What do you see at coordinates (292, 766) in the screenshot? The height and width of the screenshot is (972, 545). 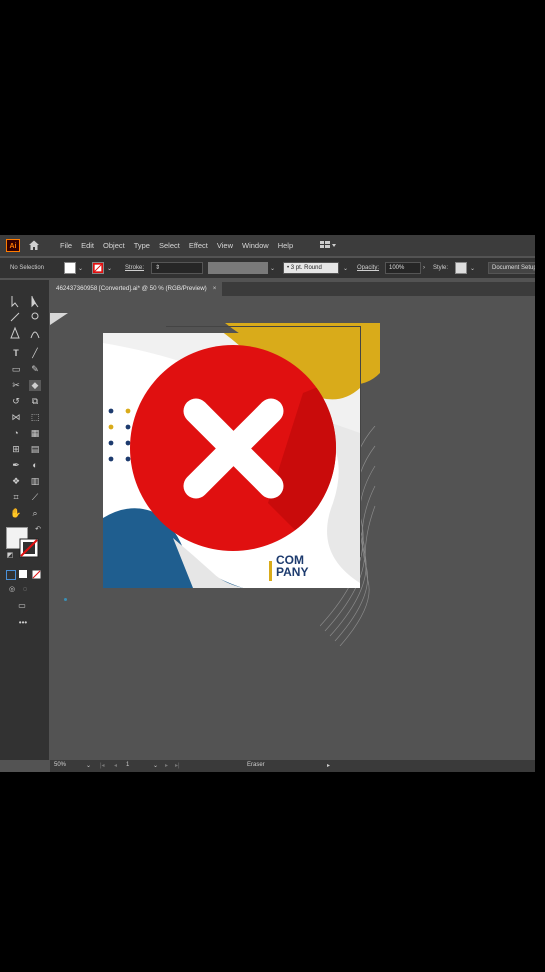 I see `status-bar: 50% ⌄ |◂ ◂ 1 ⌄ ▸ ▸| Eraser ▸` at bounding box center [292, 766].